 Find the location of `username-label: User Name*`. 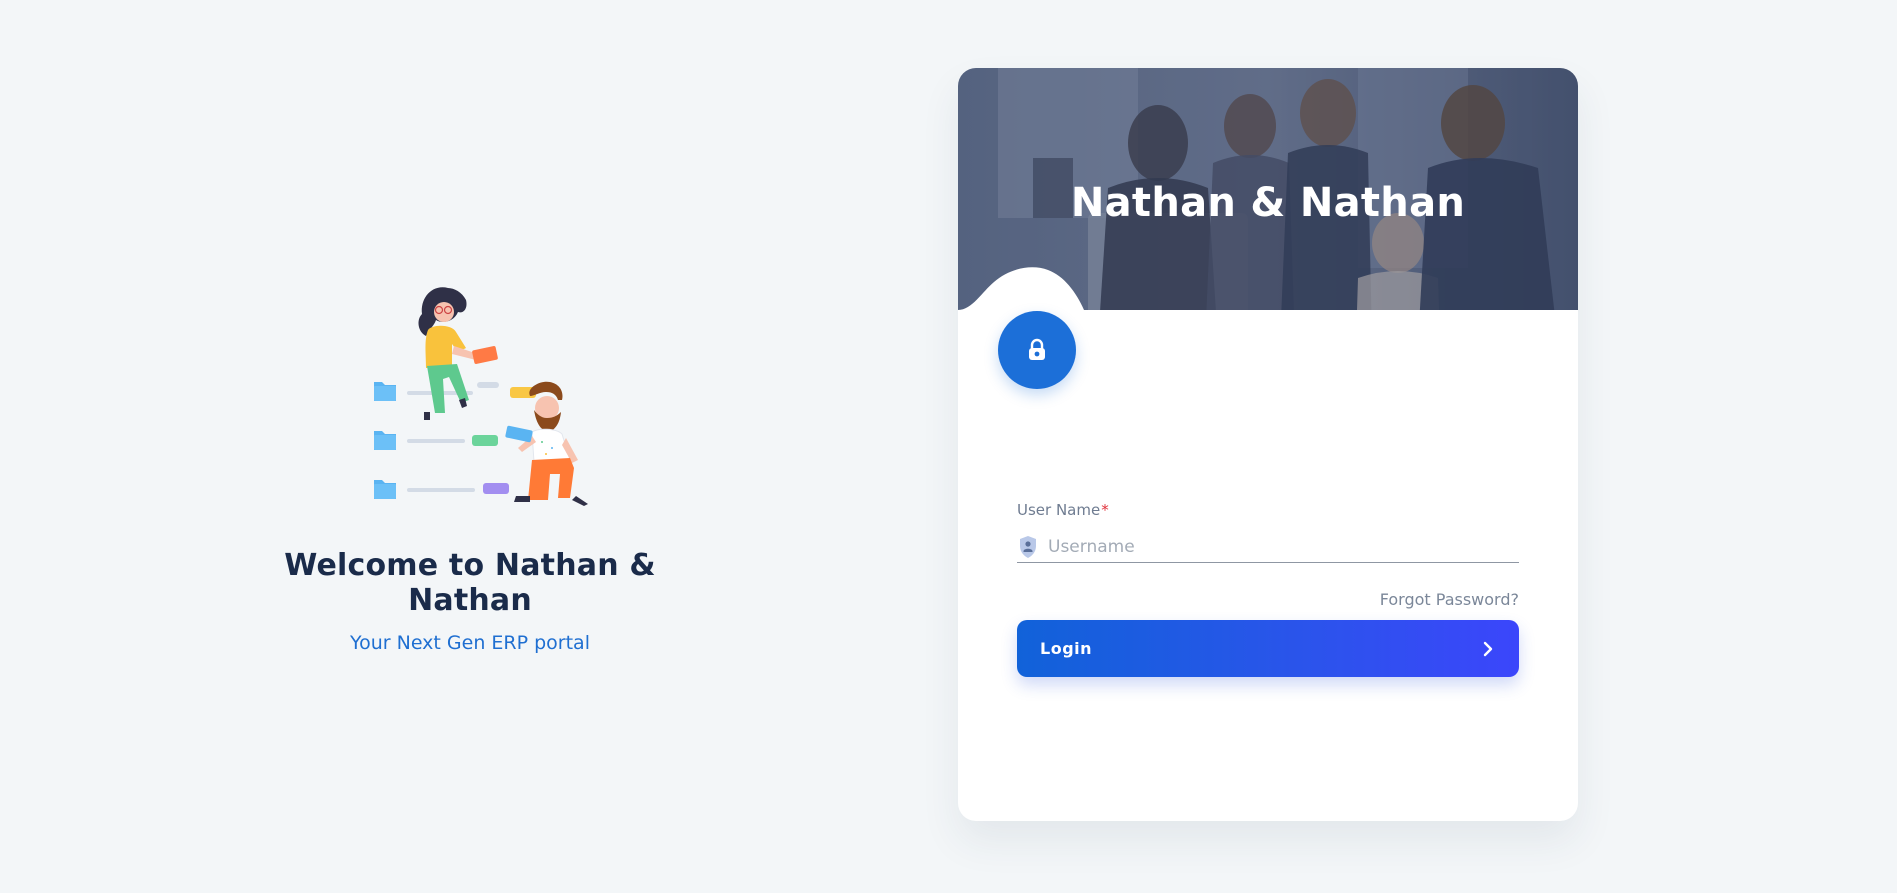

username-label: User Name* is located at coordinates (1063, 510).